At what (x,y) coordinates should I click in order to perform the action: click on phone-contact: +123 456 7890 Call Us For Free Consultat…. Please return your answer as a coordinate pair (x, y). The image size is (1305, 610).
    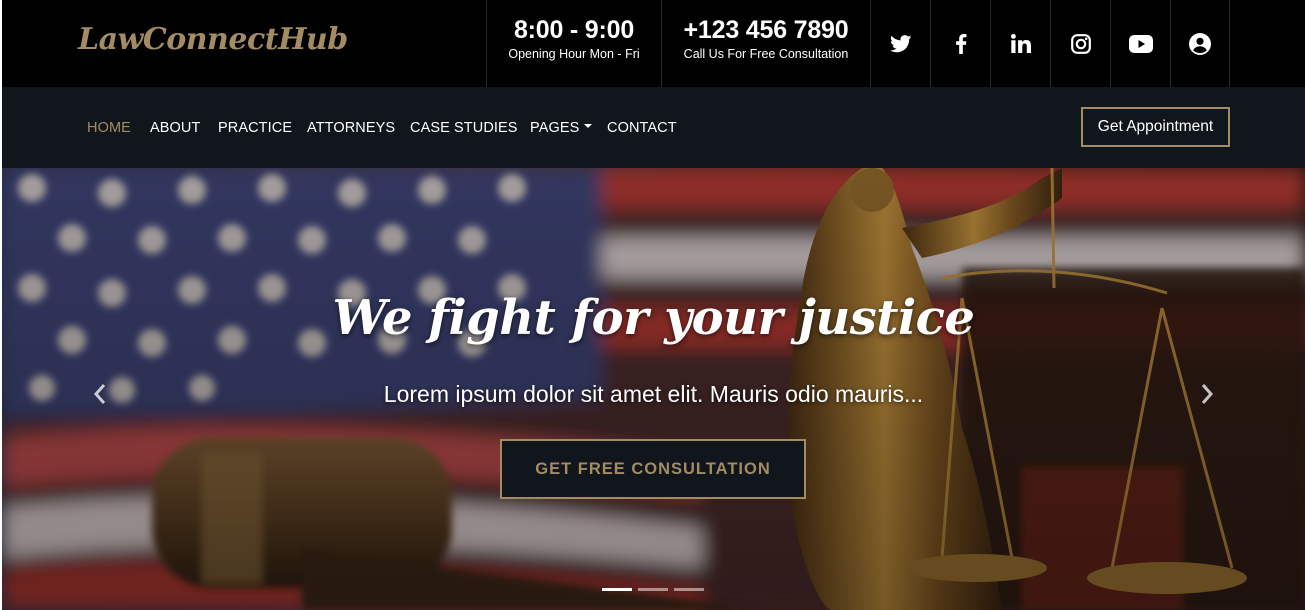
    Looking at the image, I should click on (765, 43).